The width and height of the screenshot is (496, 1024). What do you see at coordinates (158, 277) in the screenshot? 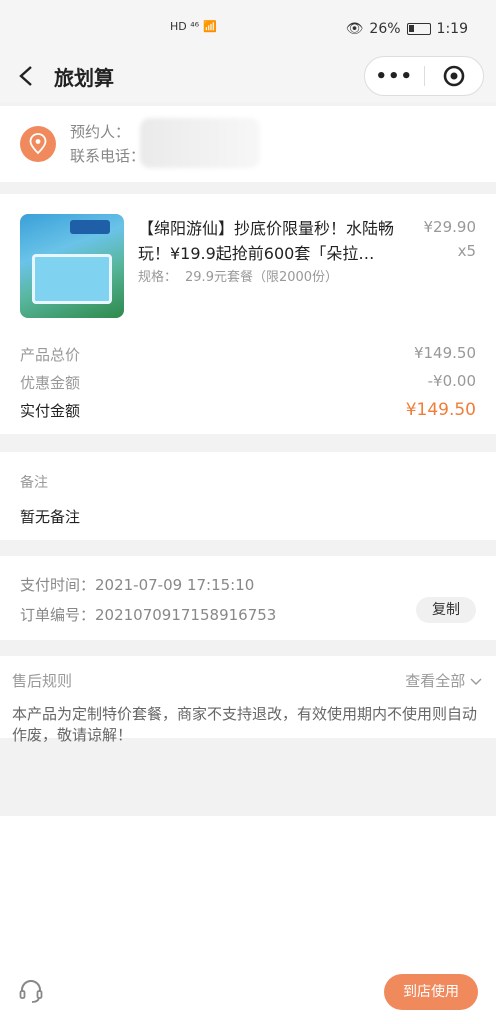
I see `spec-label: 规格：` at bounding box center [158, 277].